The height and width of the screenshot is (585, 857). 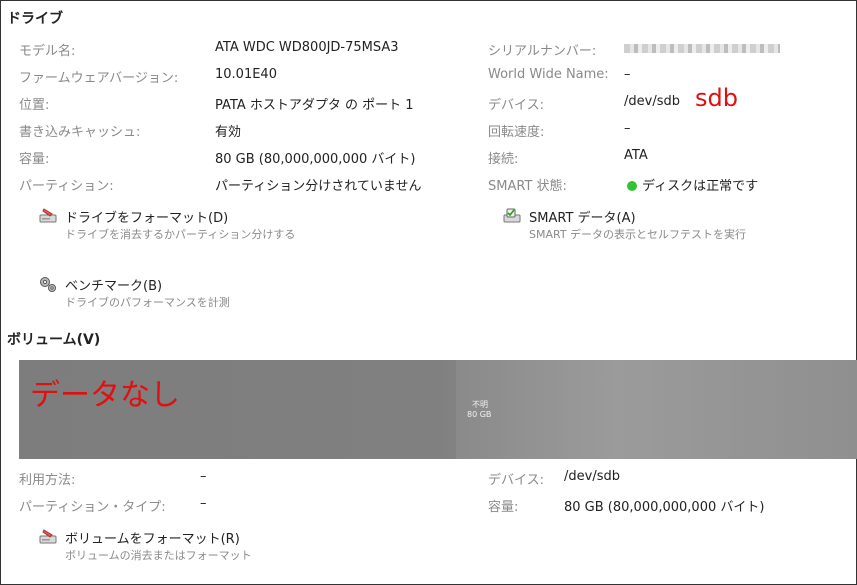 I want to click on location-value: PATA ホストアダプタ の ポート 1, so click(x=314, y=105).